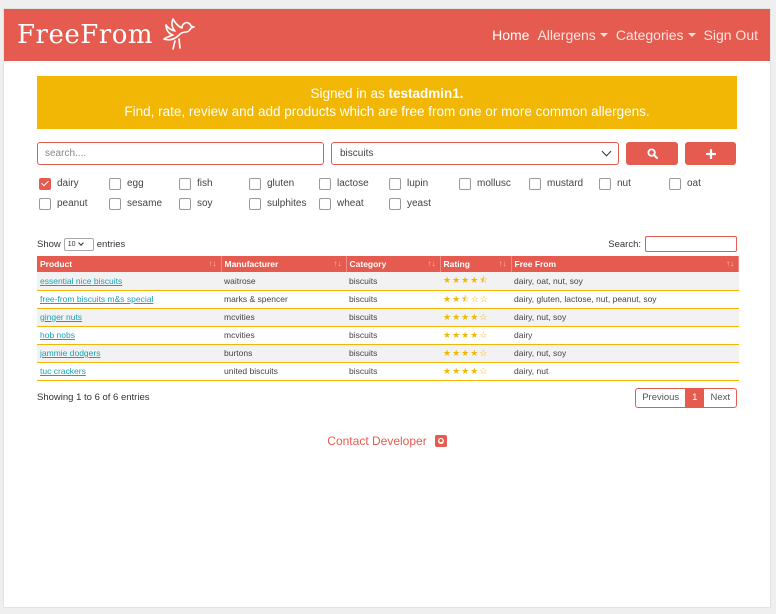  I want to click on column-header-rating: Rating ↑↓, so click(476, 264).